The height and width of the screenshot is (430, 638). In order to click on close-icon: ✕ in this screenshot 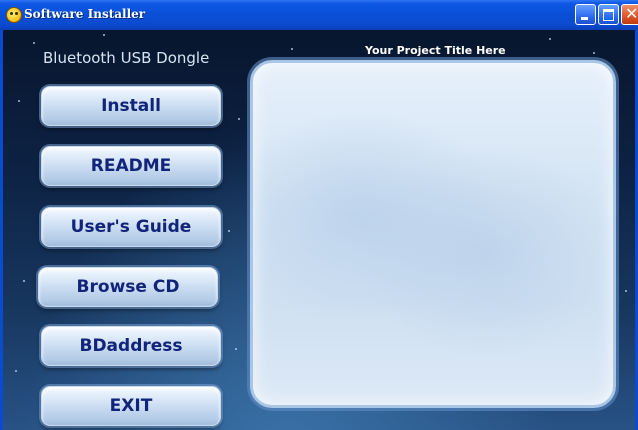, I will do `click(631, 13)`.